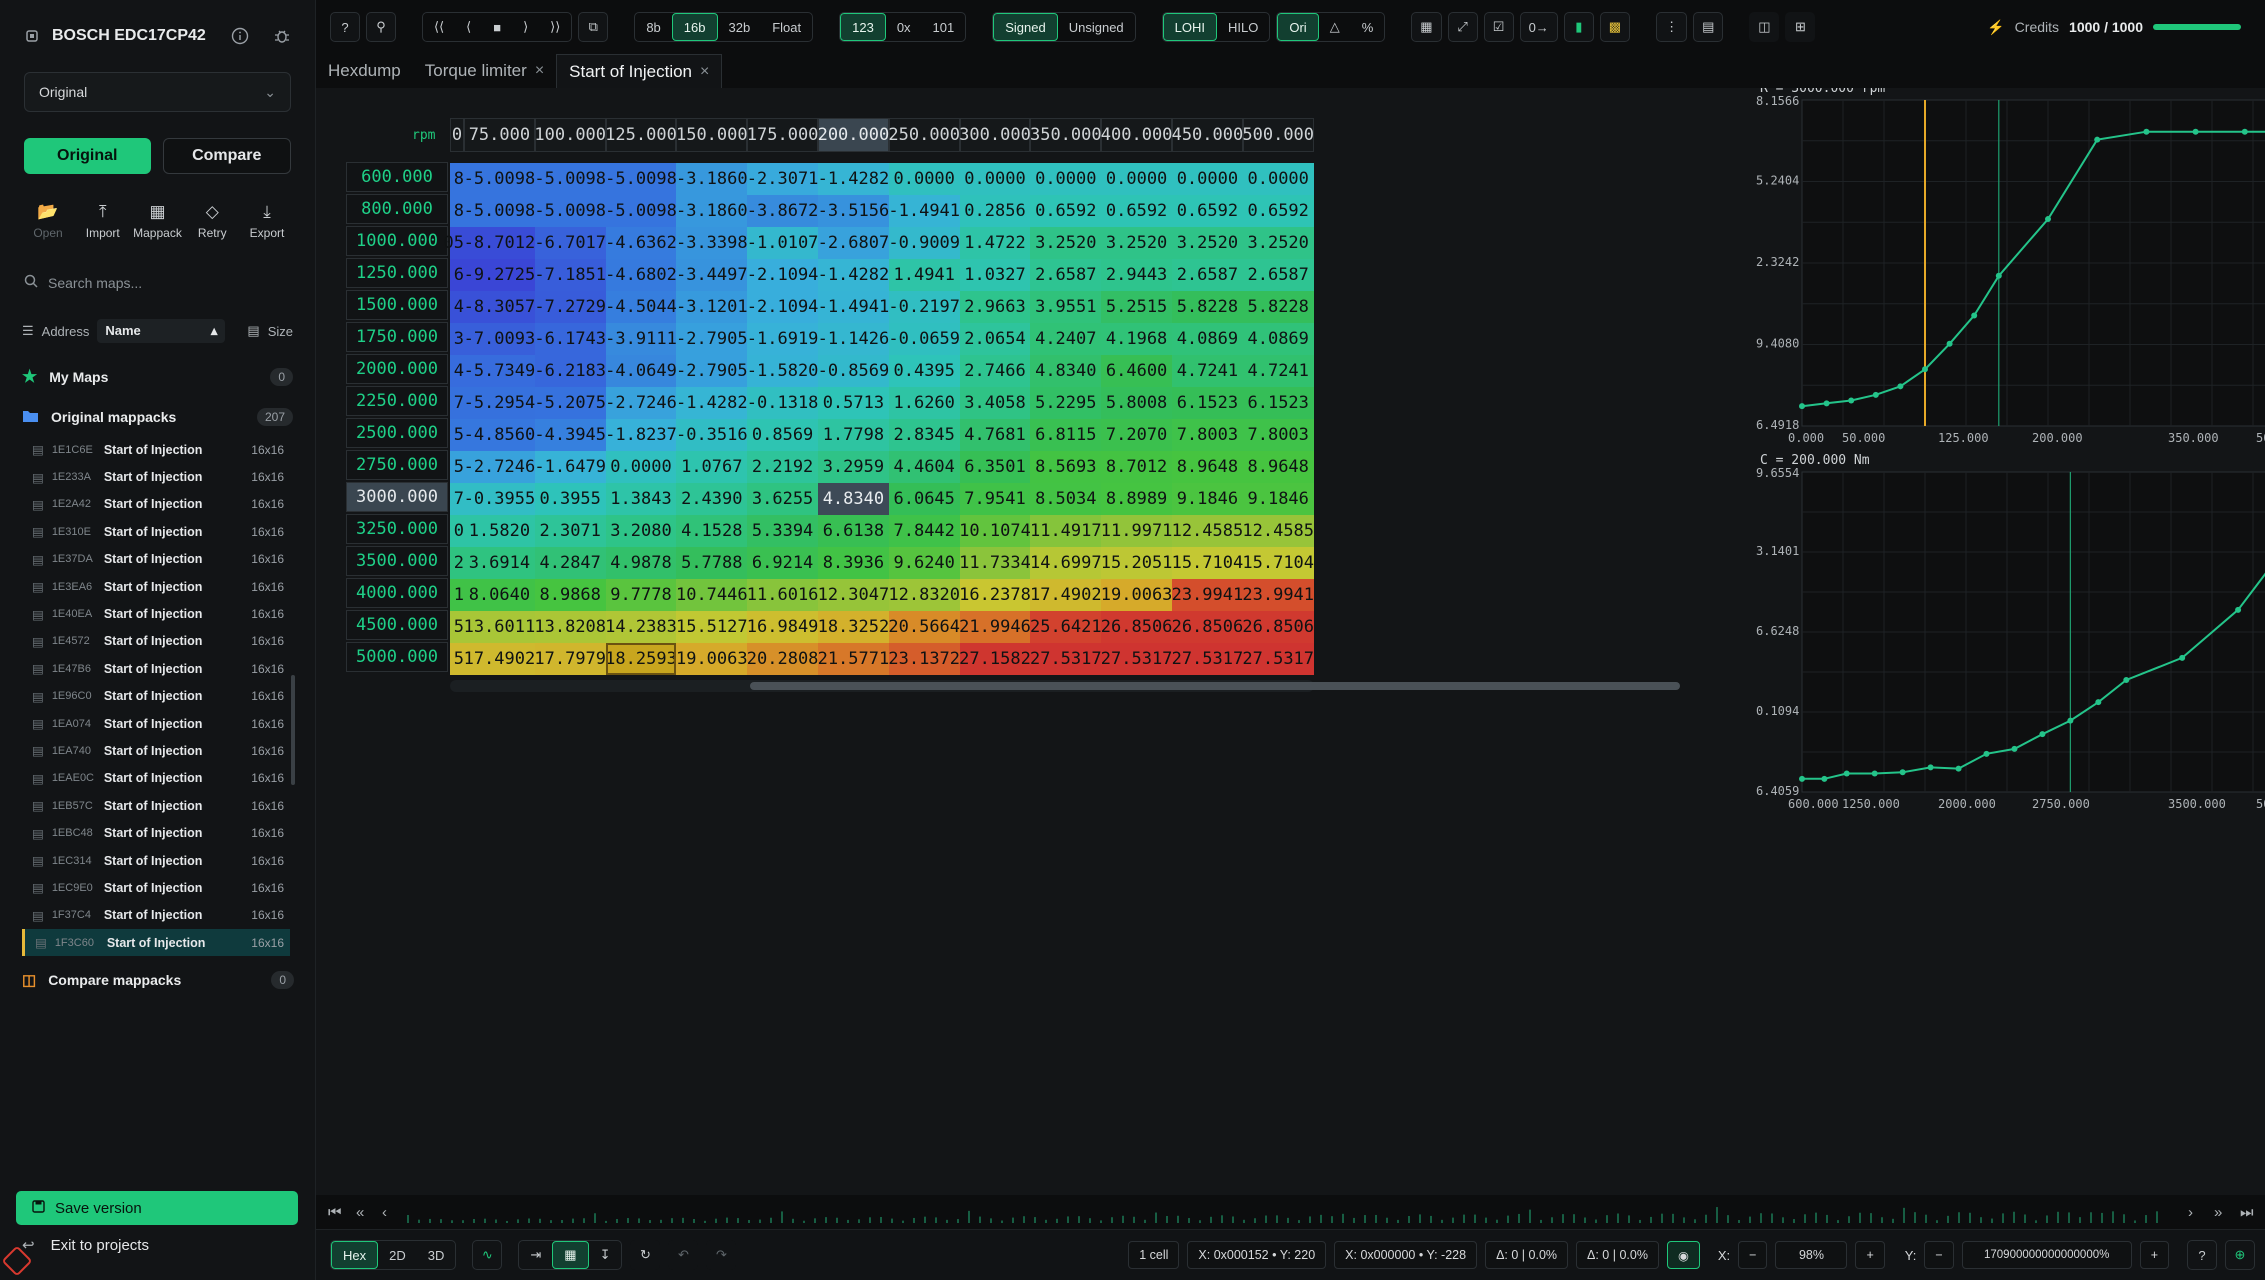 Image resolution: width=2265 pixels, height=1280 pixels. Describe the element at coordinates (782, 179) in the screenshot. I see `table-cell: -2.3071` at that location.